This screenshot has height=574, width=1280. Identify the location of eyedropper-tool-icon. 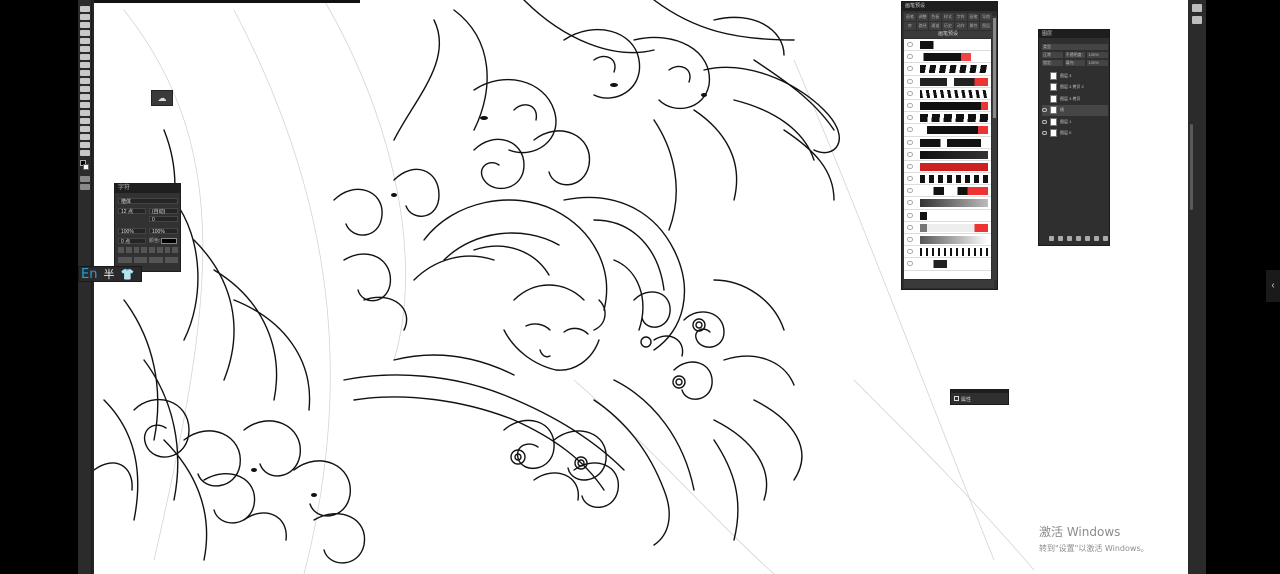
(85, 49).